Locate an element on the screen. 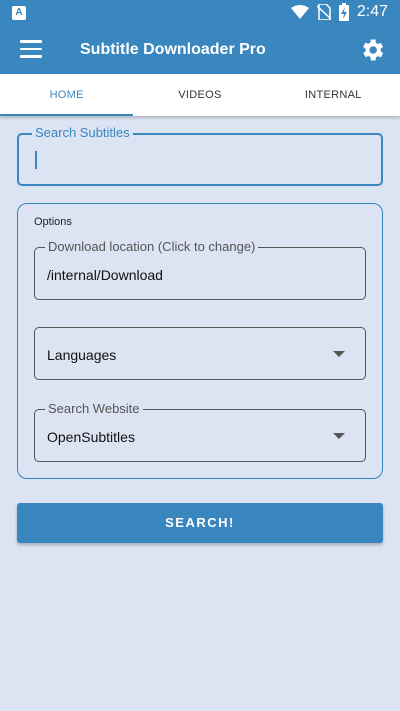  app-bar: Subtitle Downloader Pro is located at coordinates (200, 50).